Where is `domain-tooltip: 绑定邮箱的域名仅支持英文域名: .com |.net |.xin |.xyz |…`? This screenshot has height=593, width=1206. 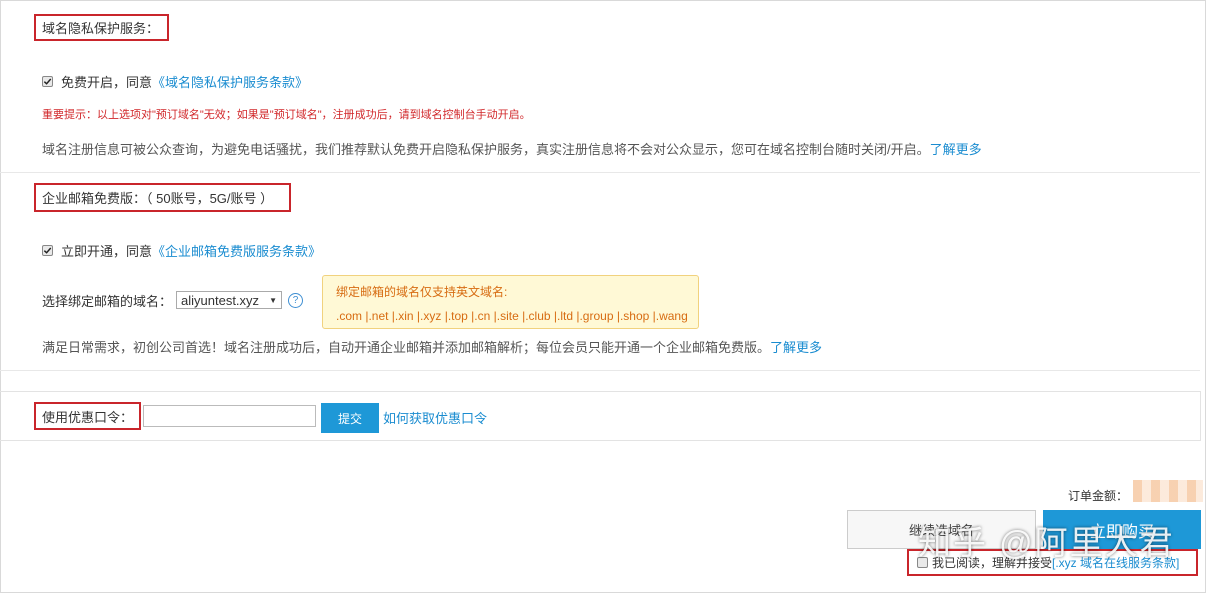
domain-tooltip: 绑定邮箱的域名仅支持英文域名: .com |.net |.xin |.xyz |… is located at coordinates (510, 302).